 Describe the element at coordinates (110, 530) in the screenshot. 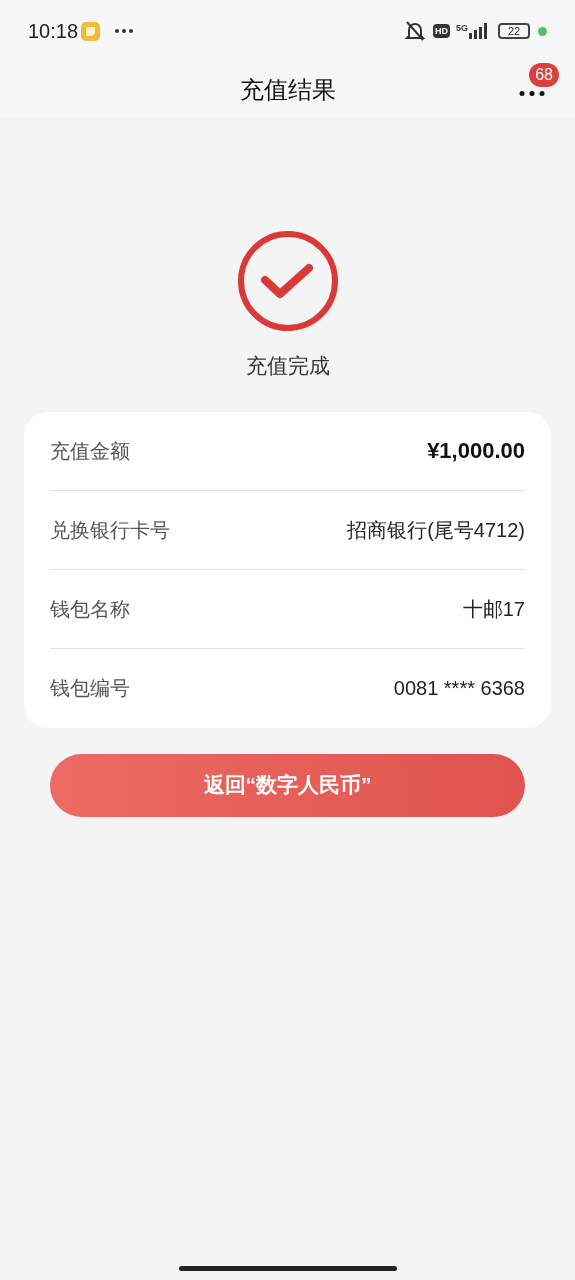

I see `detail-label: 兑换银行卡号` at that location.